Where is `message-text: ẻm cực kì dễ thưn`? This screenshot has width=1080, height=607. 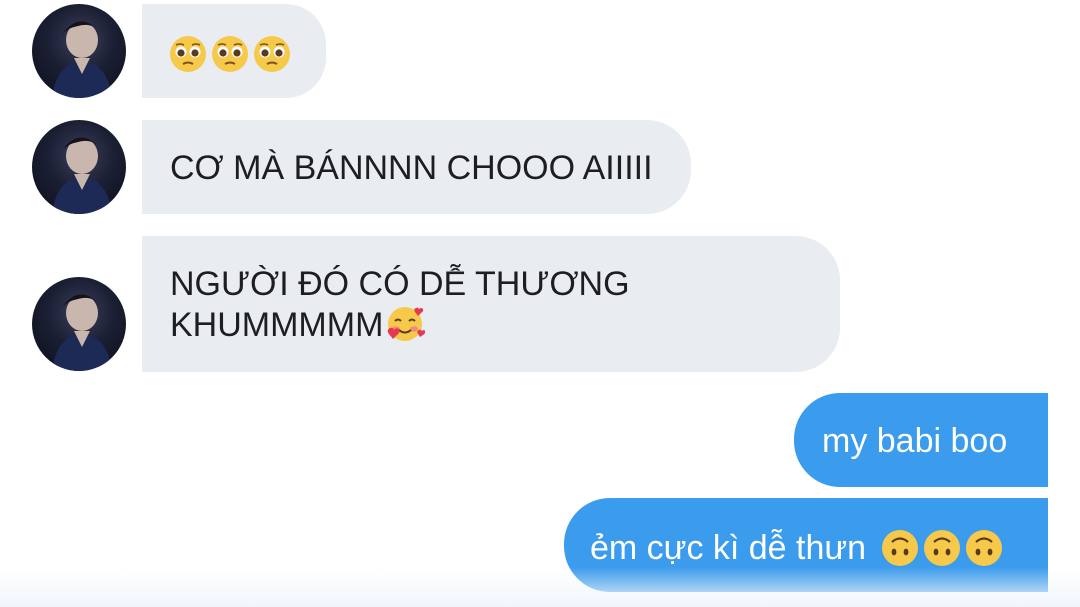 message-text: ẻm cực kì dễ thưn is located at coordinates (728, 548).